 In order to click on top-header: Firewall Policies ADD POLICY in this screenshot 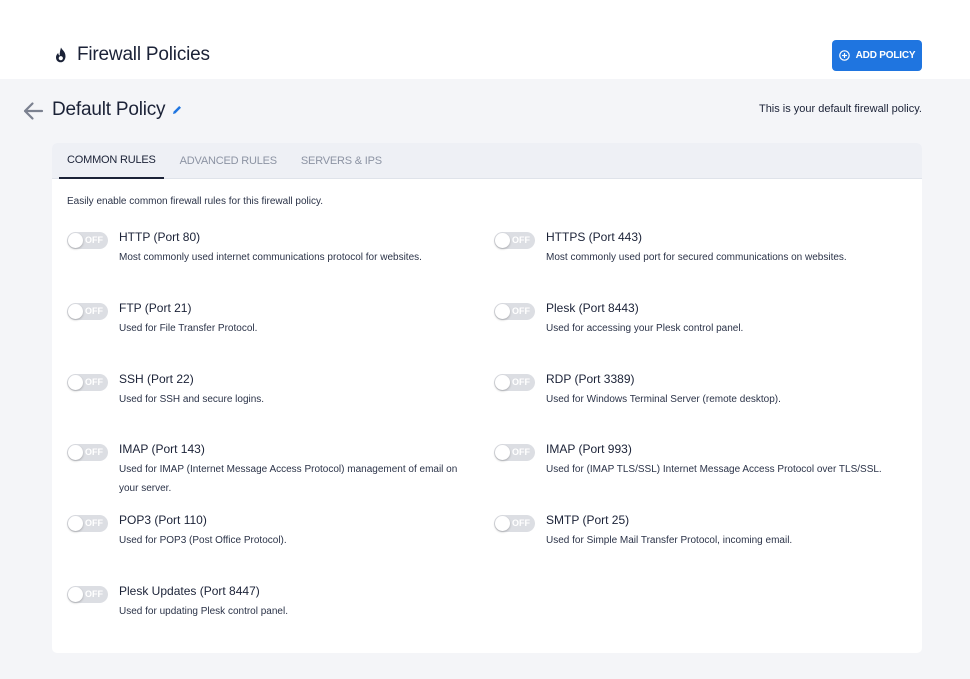, I will do `click(485, 39)`.